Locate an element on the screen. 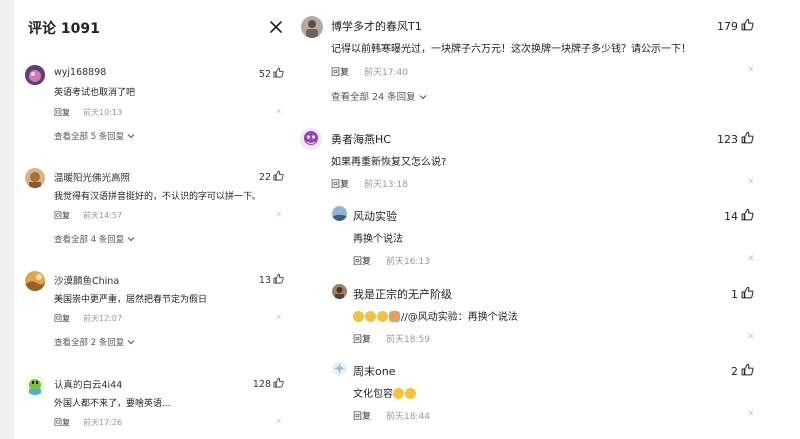 Image resolution: width=800 pixels, height=439 pixels. comment-username: 勇者海燕HC is located at coordinates (361, 139).